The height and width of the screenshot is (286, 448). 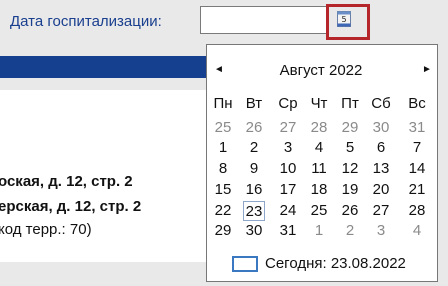 I want to click on address-line-2: ерская, д. 12, стр. 2, so click(x=71, y=206).